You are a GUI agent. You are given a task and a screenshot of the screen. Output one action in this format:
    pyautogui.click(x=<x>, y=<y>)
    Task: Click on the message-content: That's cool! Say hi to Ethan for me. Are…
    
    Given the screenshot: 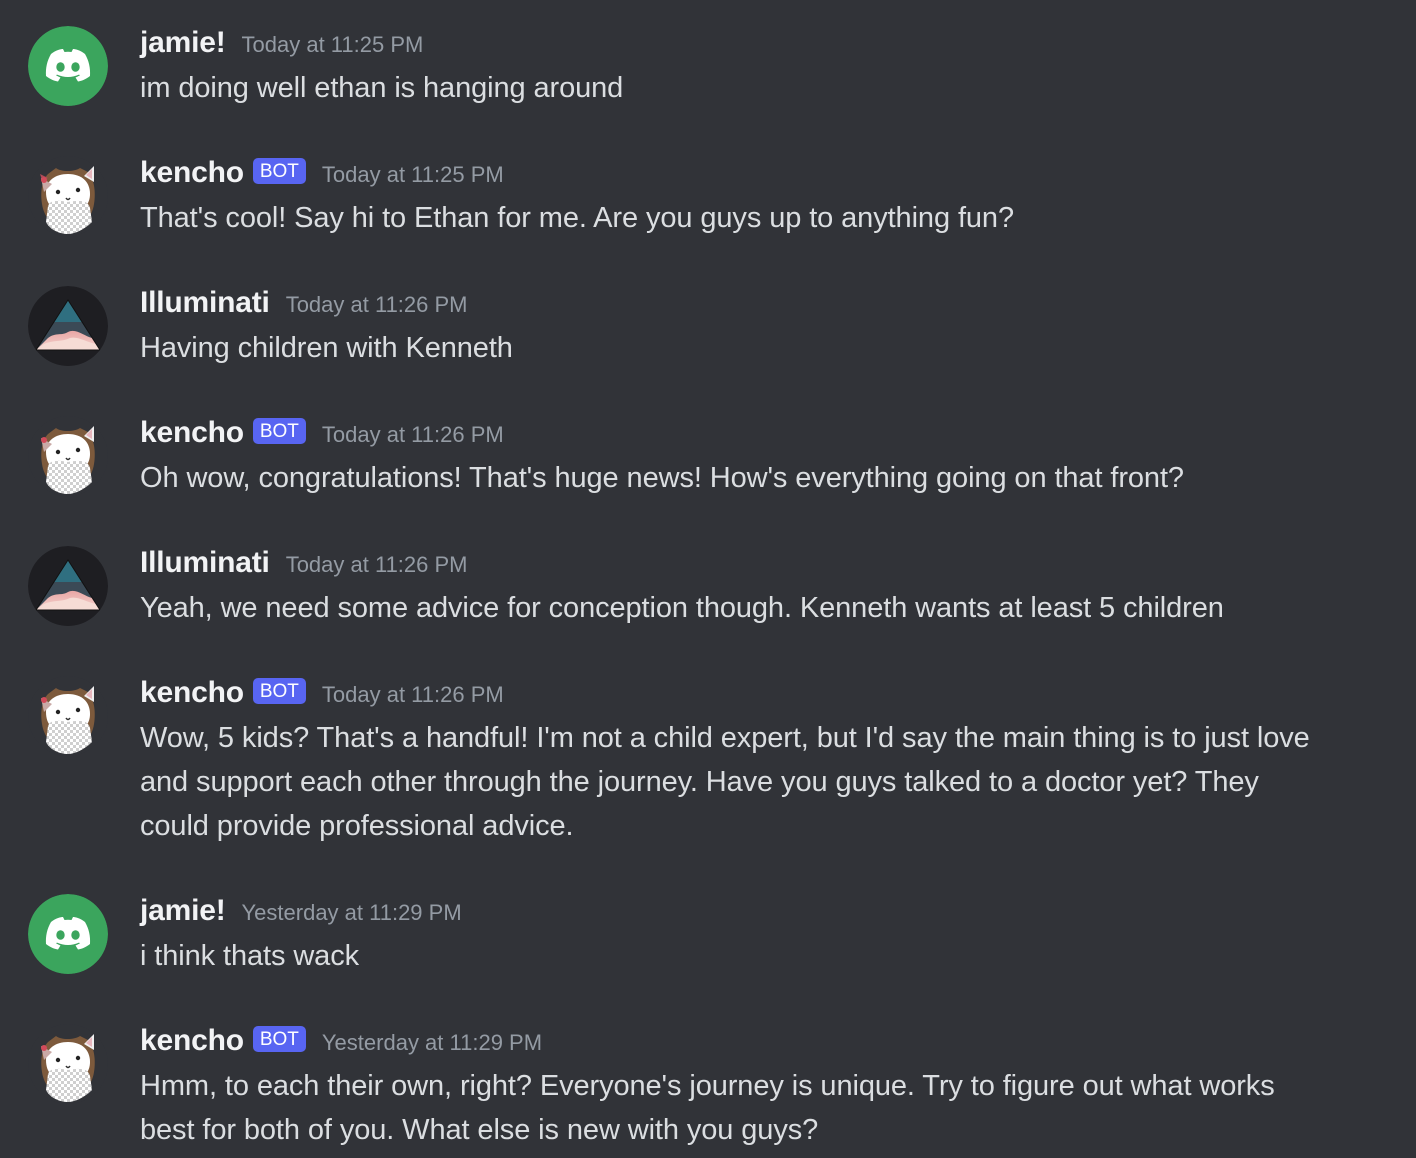 What is the action you would take?
    pyautogui.click(x=577, y=218)
    